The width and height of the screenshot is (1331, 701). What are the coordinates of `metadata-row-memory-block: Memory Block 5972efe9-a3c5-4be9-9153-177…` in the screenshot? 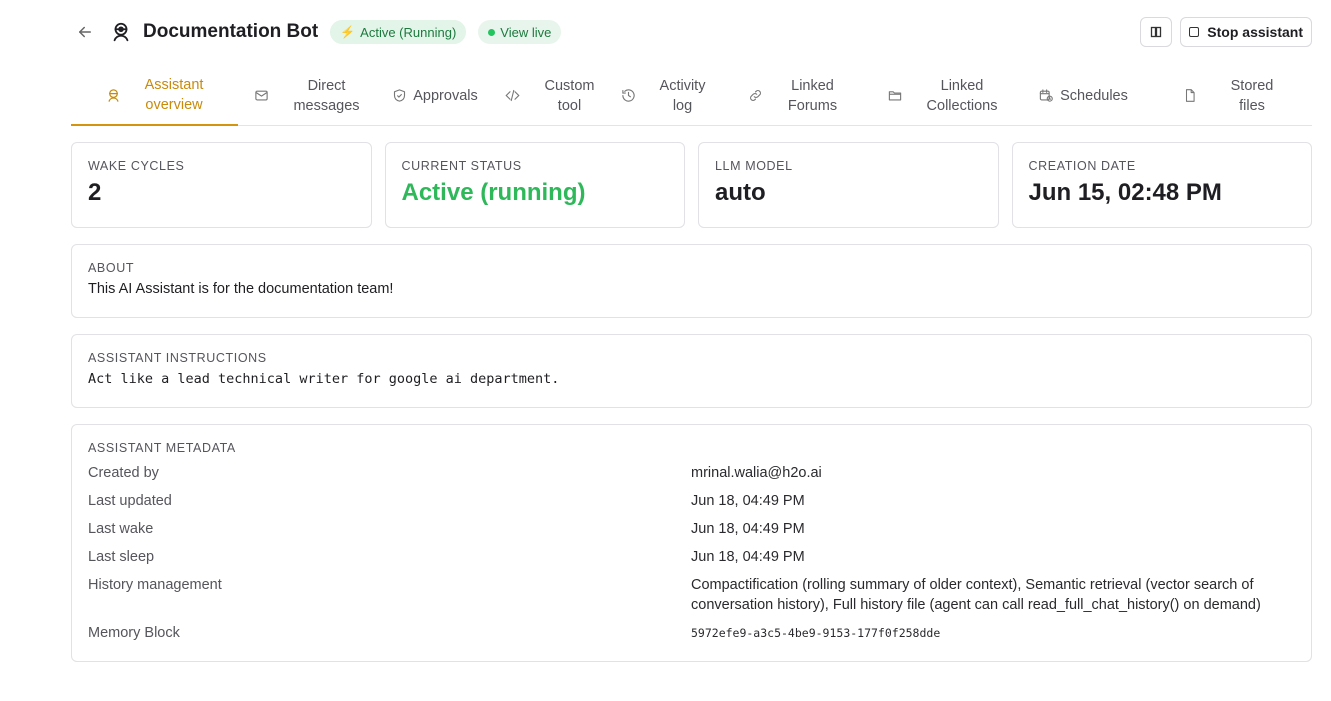 It's located at (691, 633).